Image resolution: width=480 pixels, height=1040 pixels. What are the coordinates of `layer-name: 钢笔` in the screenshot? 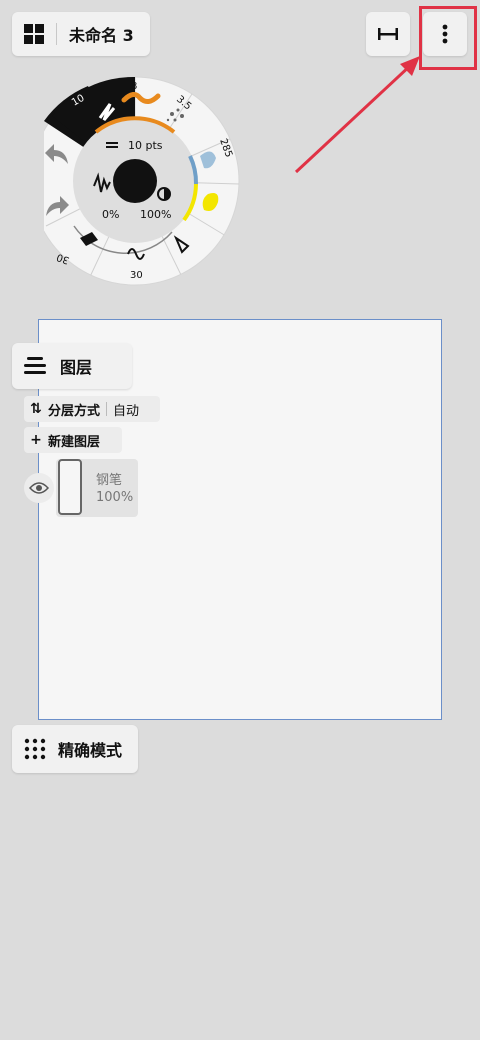 It's located at (109, 480).